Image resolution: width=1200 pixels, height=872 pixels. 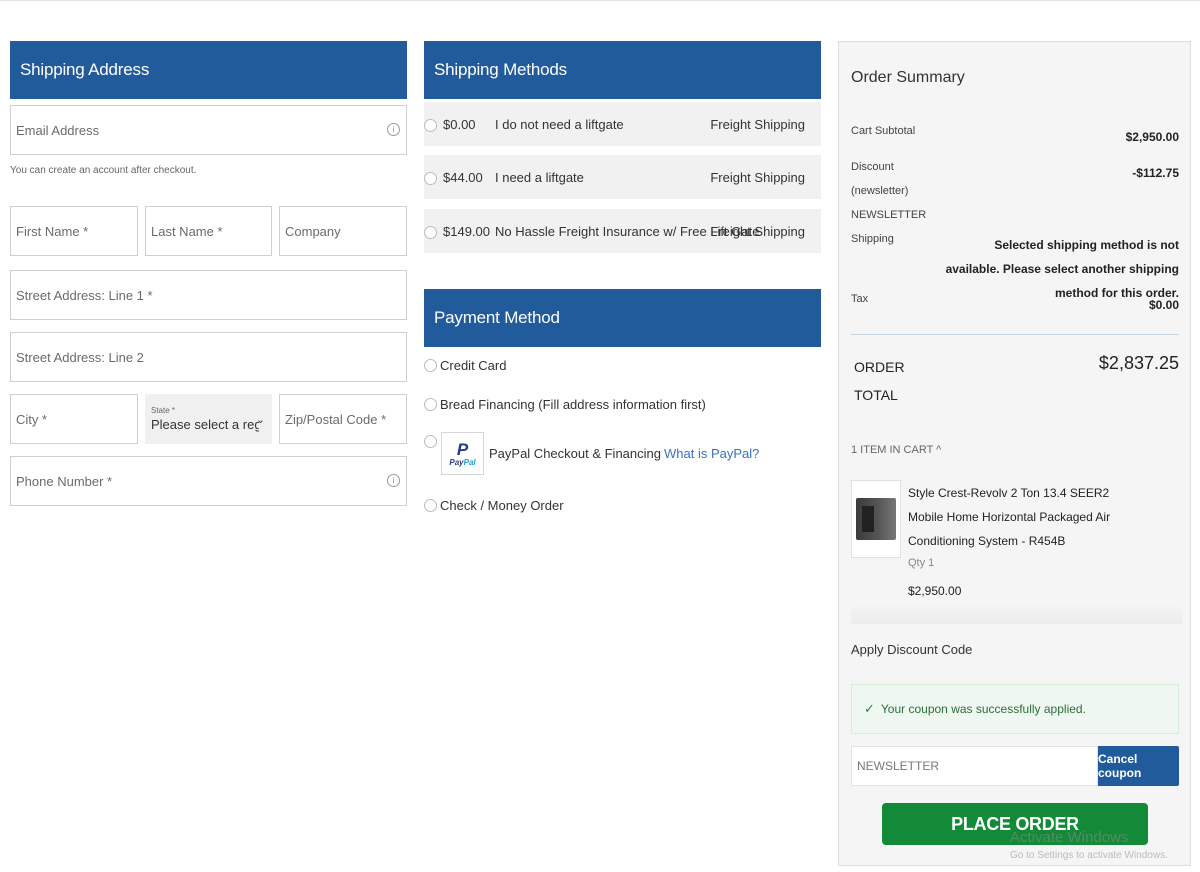 I want to click on city-placeholder: City *, so click(x=32, y=419).